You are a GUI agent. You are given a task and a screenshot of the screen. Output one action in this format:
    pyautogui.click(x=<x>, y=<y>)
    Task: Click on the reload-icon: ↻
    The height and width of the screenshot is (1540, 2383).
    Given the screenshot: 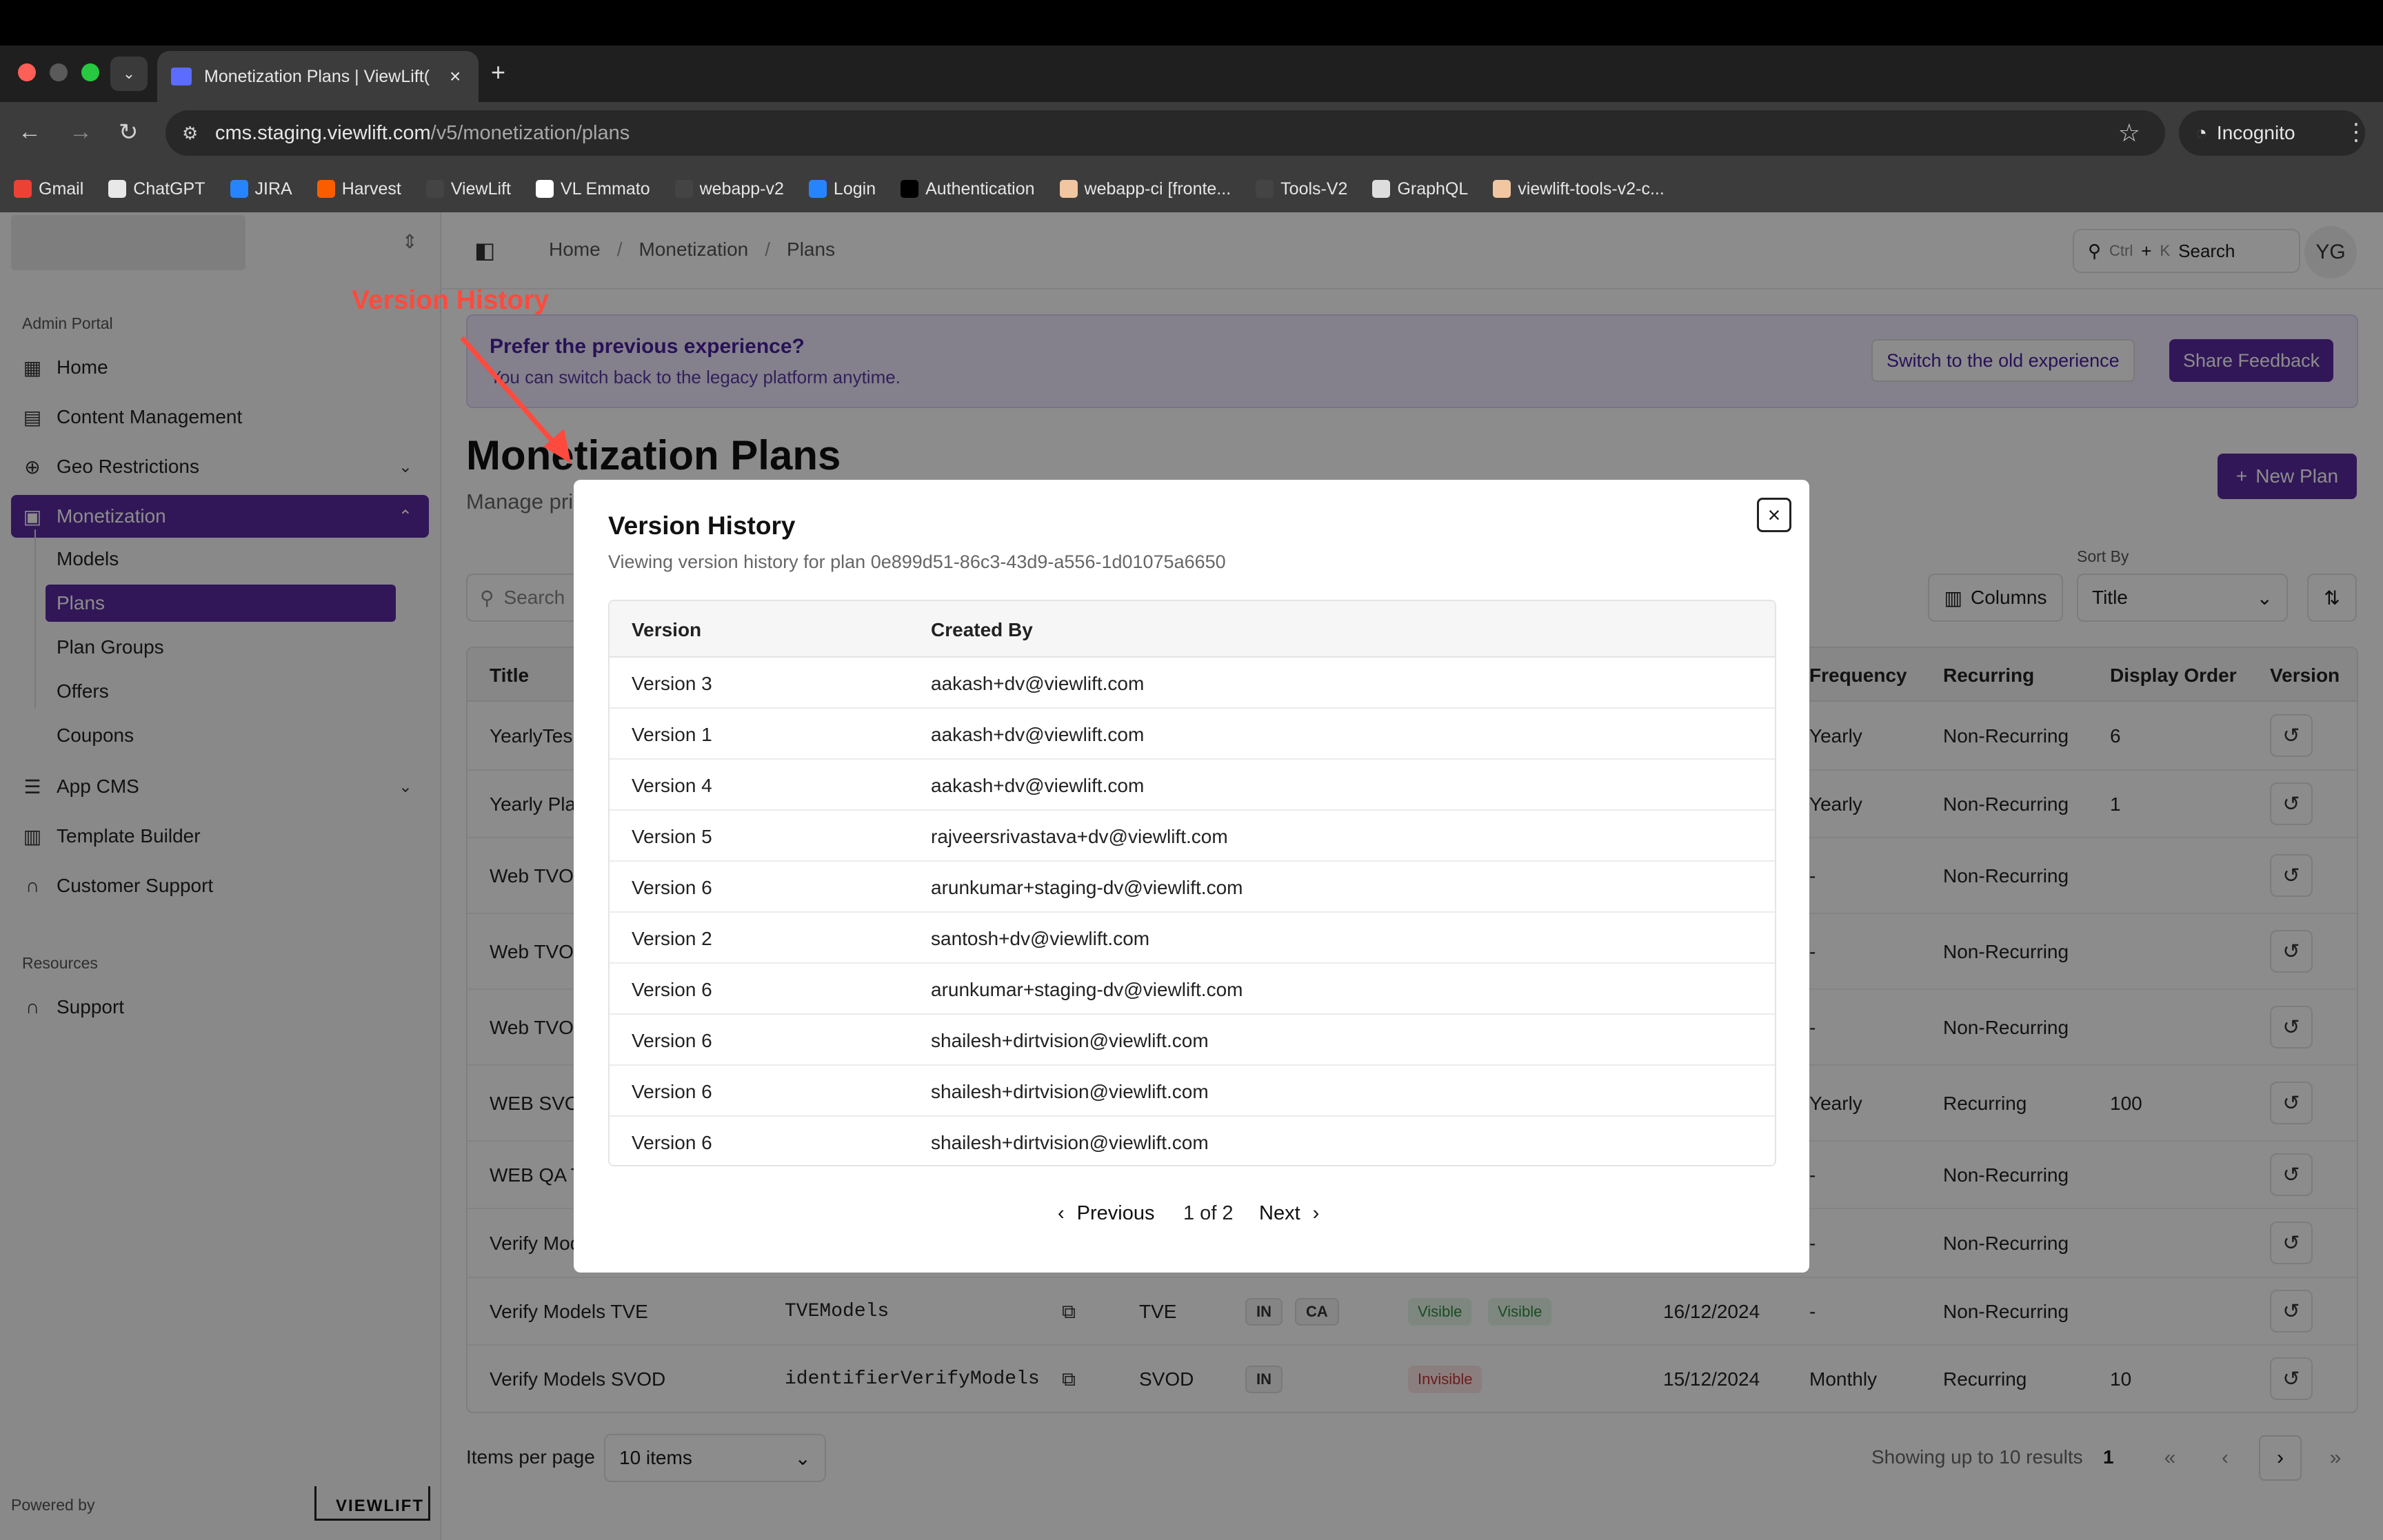 What is the action you would take?
    pyautogui.click(x=129, y=133)
    